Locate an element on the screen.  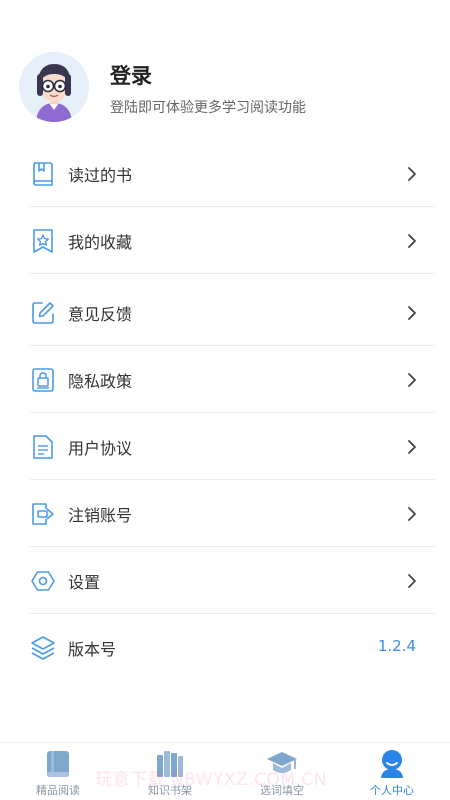
tab-personal-center: 个人中心 is located at coordinates (392, 771).